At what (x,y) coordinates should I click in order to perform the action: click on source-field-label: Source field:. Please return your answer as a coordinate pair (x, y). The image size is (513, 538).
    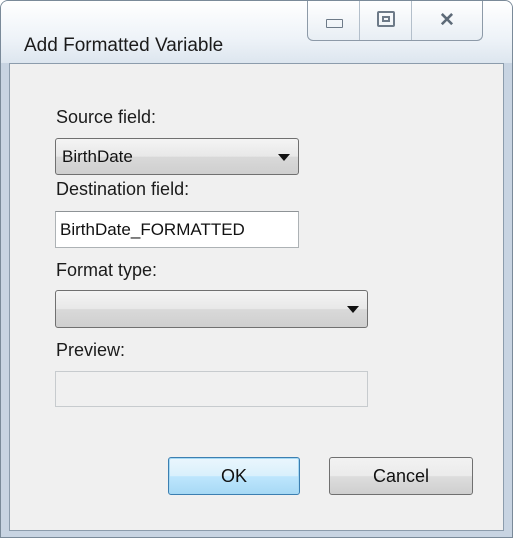
    Looking at the image, I should click on (106, 117).